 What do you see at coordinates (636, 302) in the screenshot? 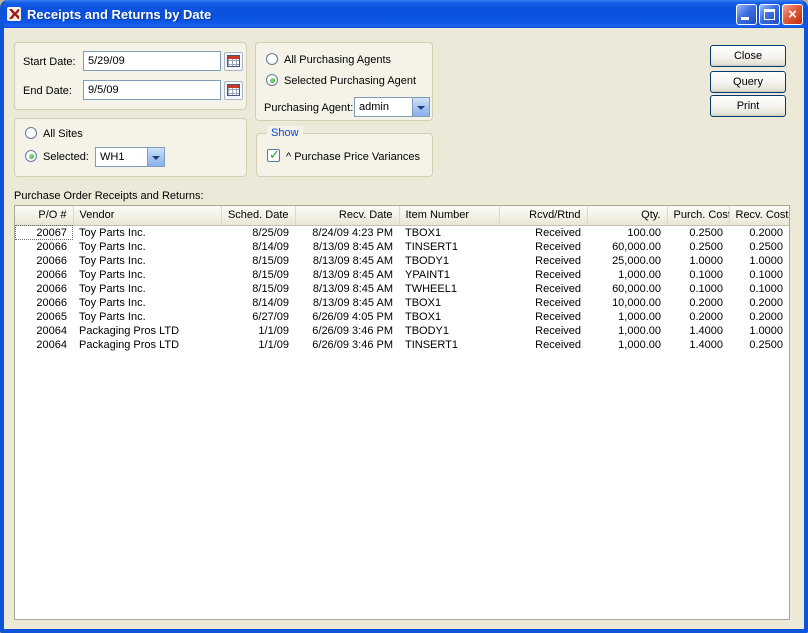
I see `table-cell: 10,000.00` at bounding box center [636, 302].